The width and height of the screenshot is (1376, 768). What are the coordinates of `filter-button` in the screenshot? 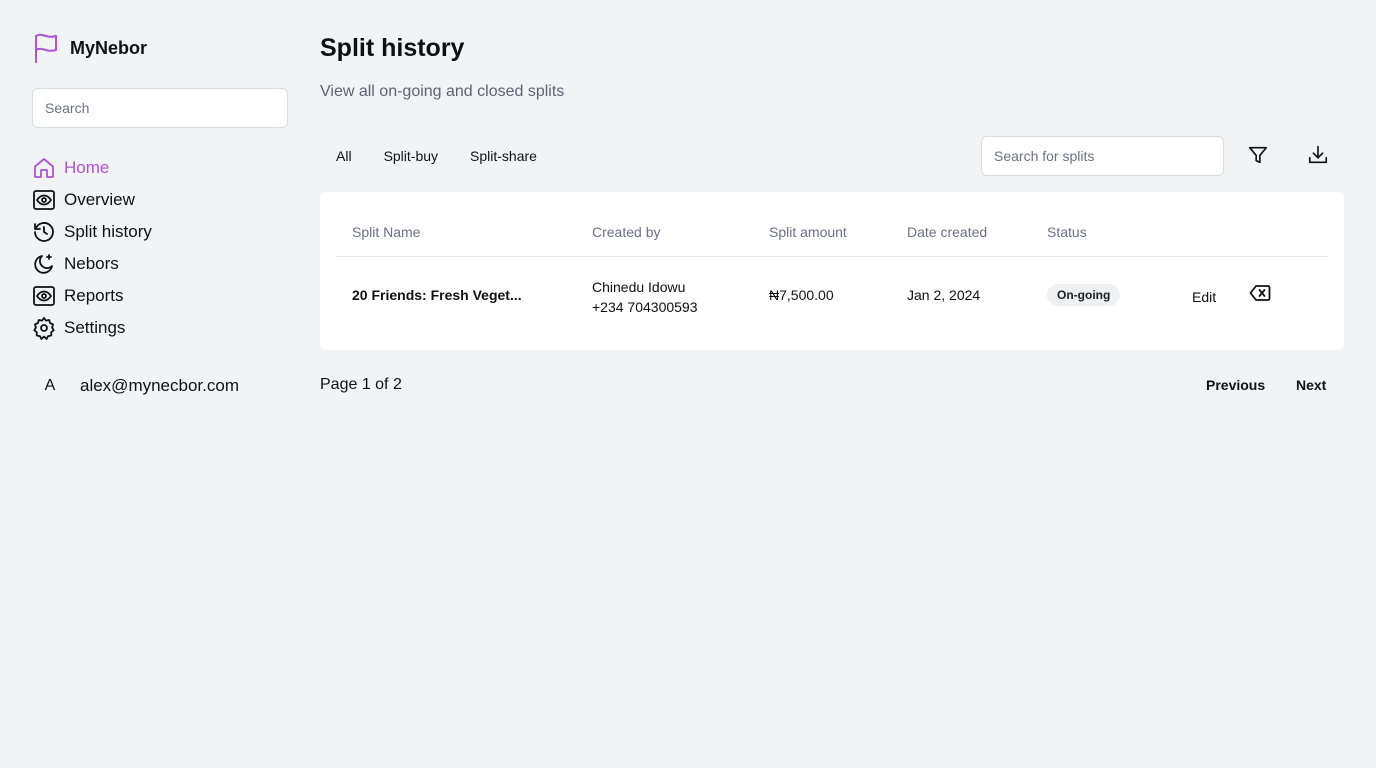 It's located at (1258, 156).